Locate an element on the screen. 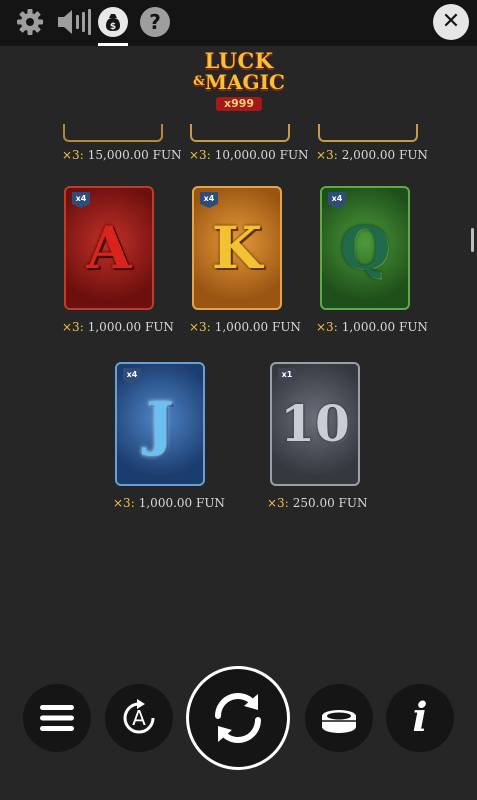 Image resolution: width=477 pixels, height=800 pixels. payout-row1-1: ×3: 15,000.00 FUN is located at coordinates (122, 155).